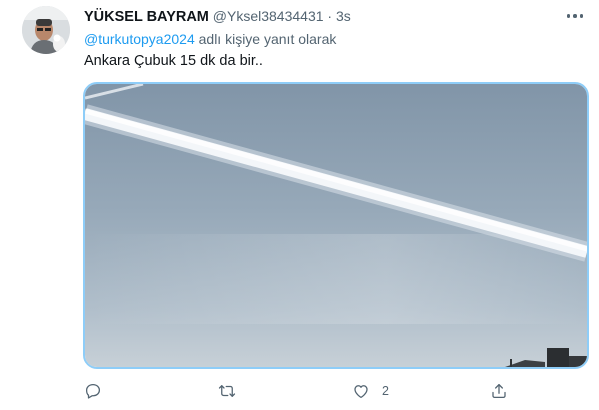 This screenshot has width=599, height=410. Describe the element at coordinates (146, 17) in the screenshot. I see `author-name: YÜKSEL BAYRAM` at that location.